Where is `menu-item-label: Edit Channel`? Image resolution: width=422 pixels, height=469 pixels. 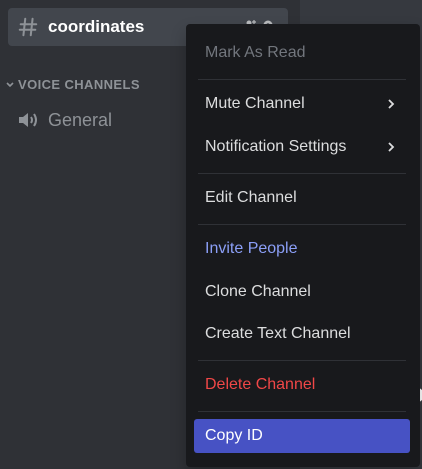
menu-item-label: Edit Channel is located at coordinates (251, 197).